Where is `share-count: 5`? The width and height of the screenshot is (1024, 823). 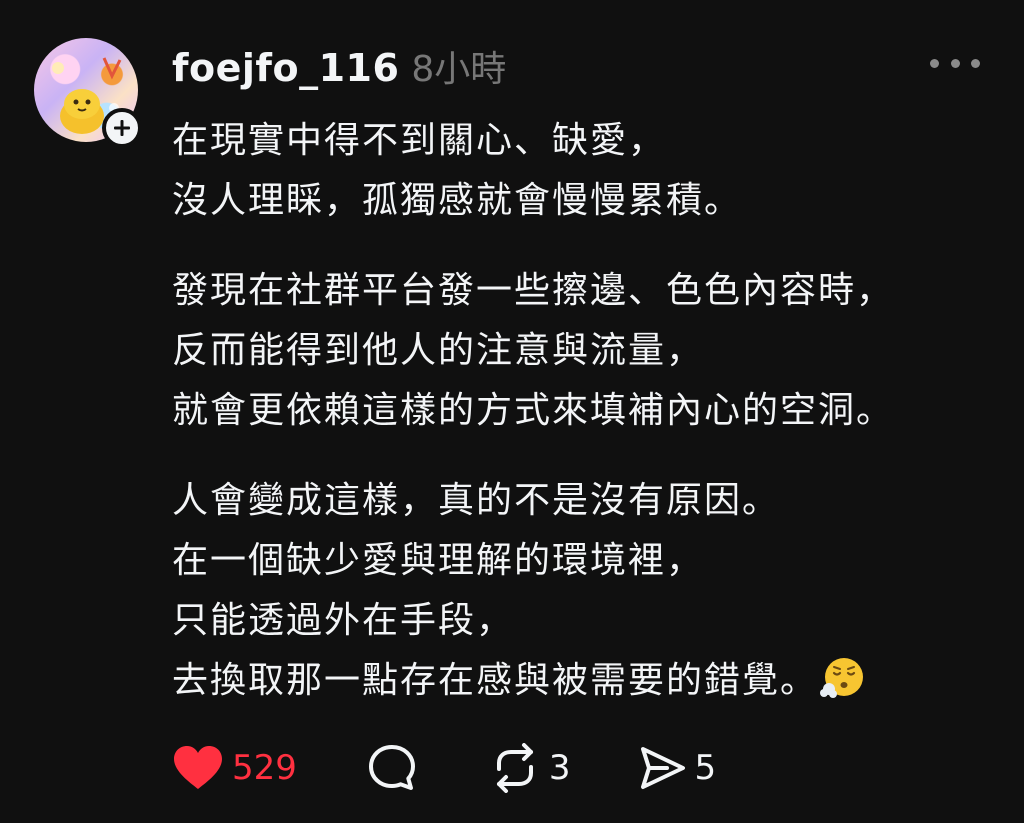 share-count: 5 is located at coordinates (705, 768).